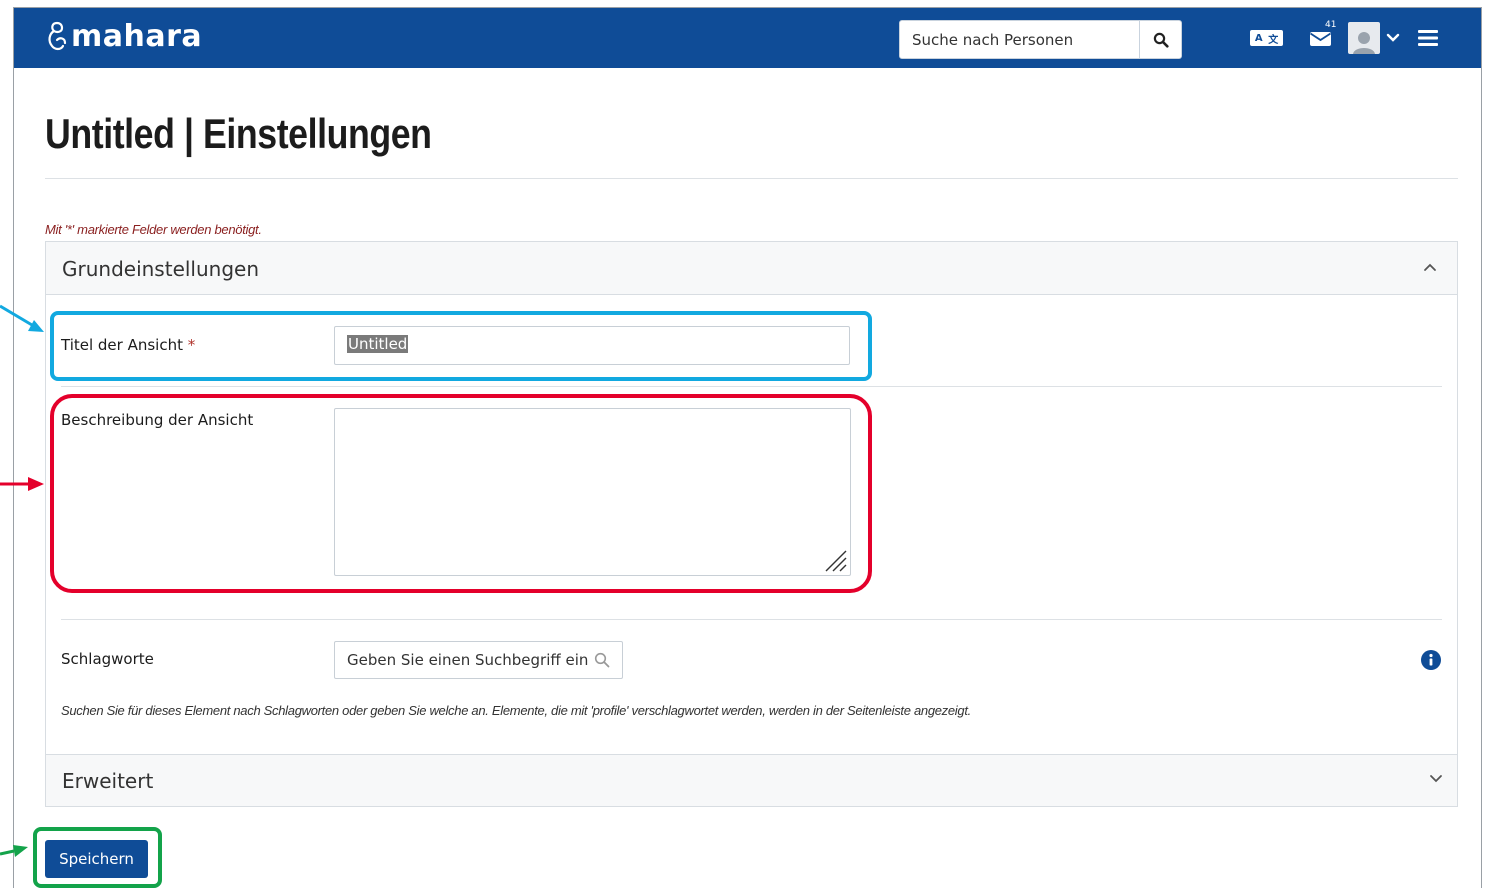 This screenshot has height=888, width=1486. What do you see at coordinates (461, 493) in the screenshot?
I see `description-field-highlight` at bounding box center [461, 493].